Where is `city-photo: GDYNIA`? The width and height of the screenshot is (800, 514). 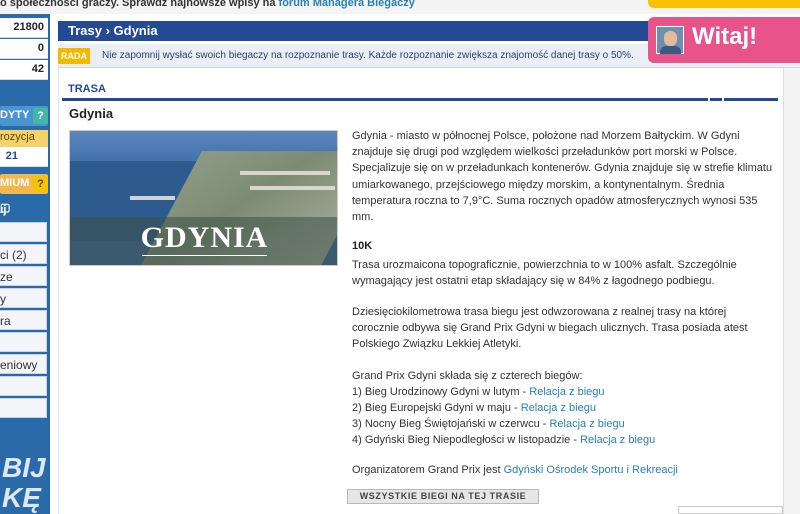
city-photo: GDYNIA is located at coordinates (203, 198).